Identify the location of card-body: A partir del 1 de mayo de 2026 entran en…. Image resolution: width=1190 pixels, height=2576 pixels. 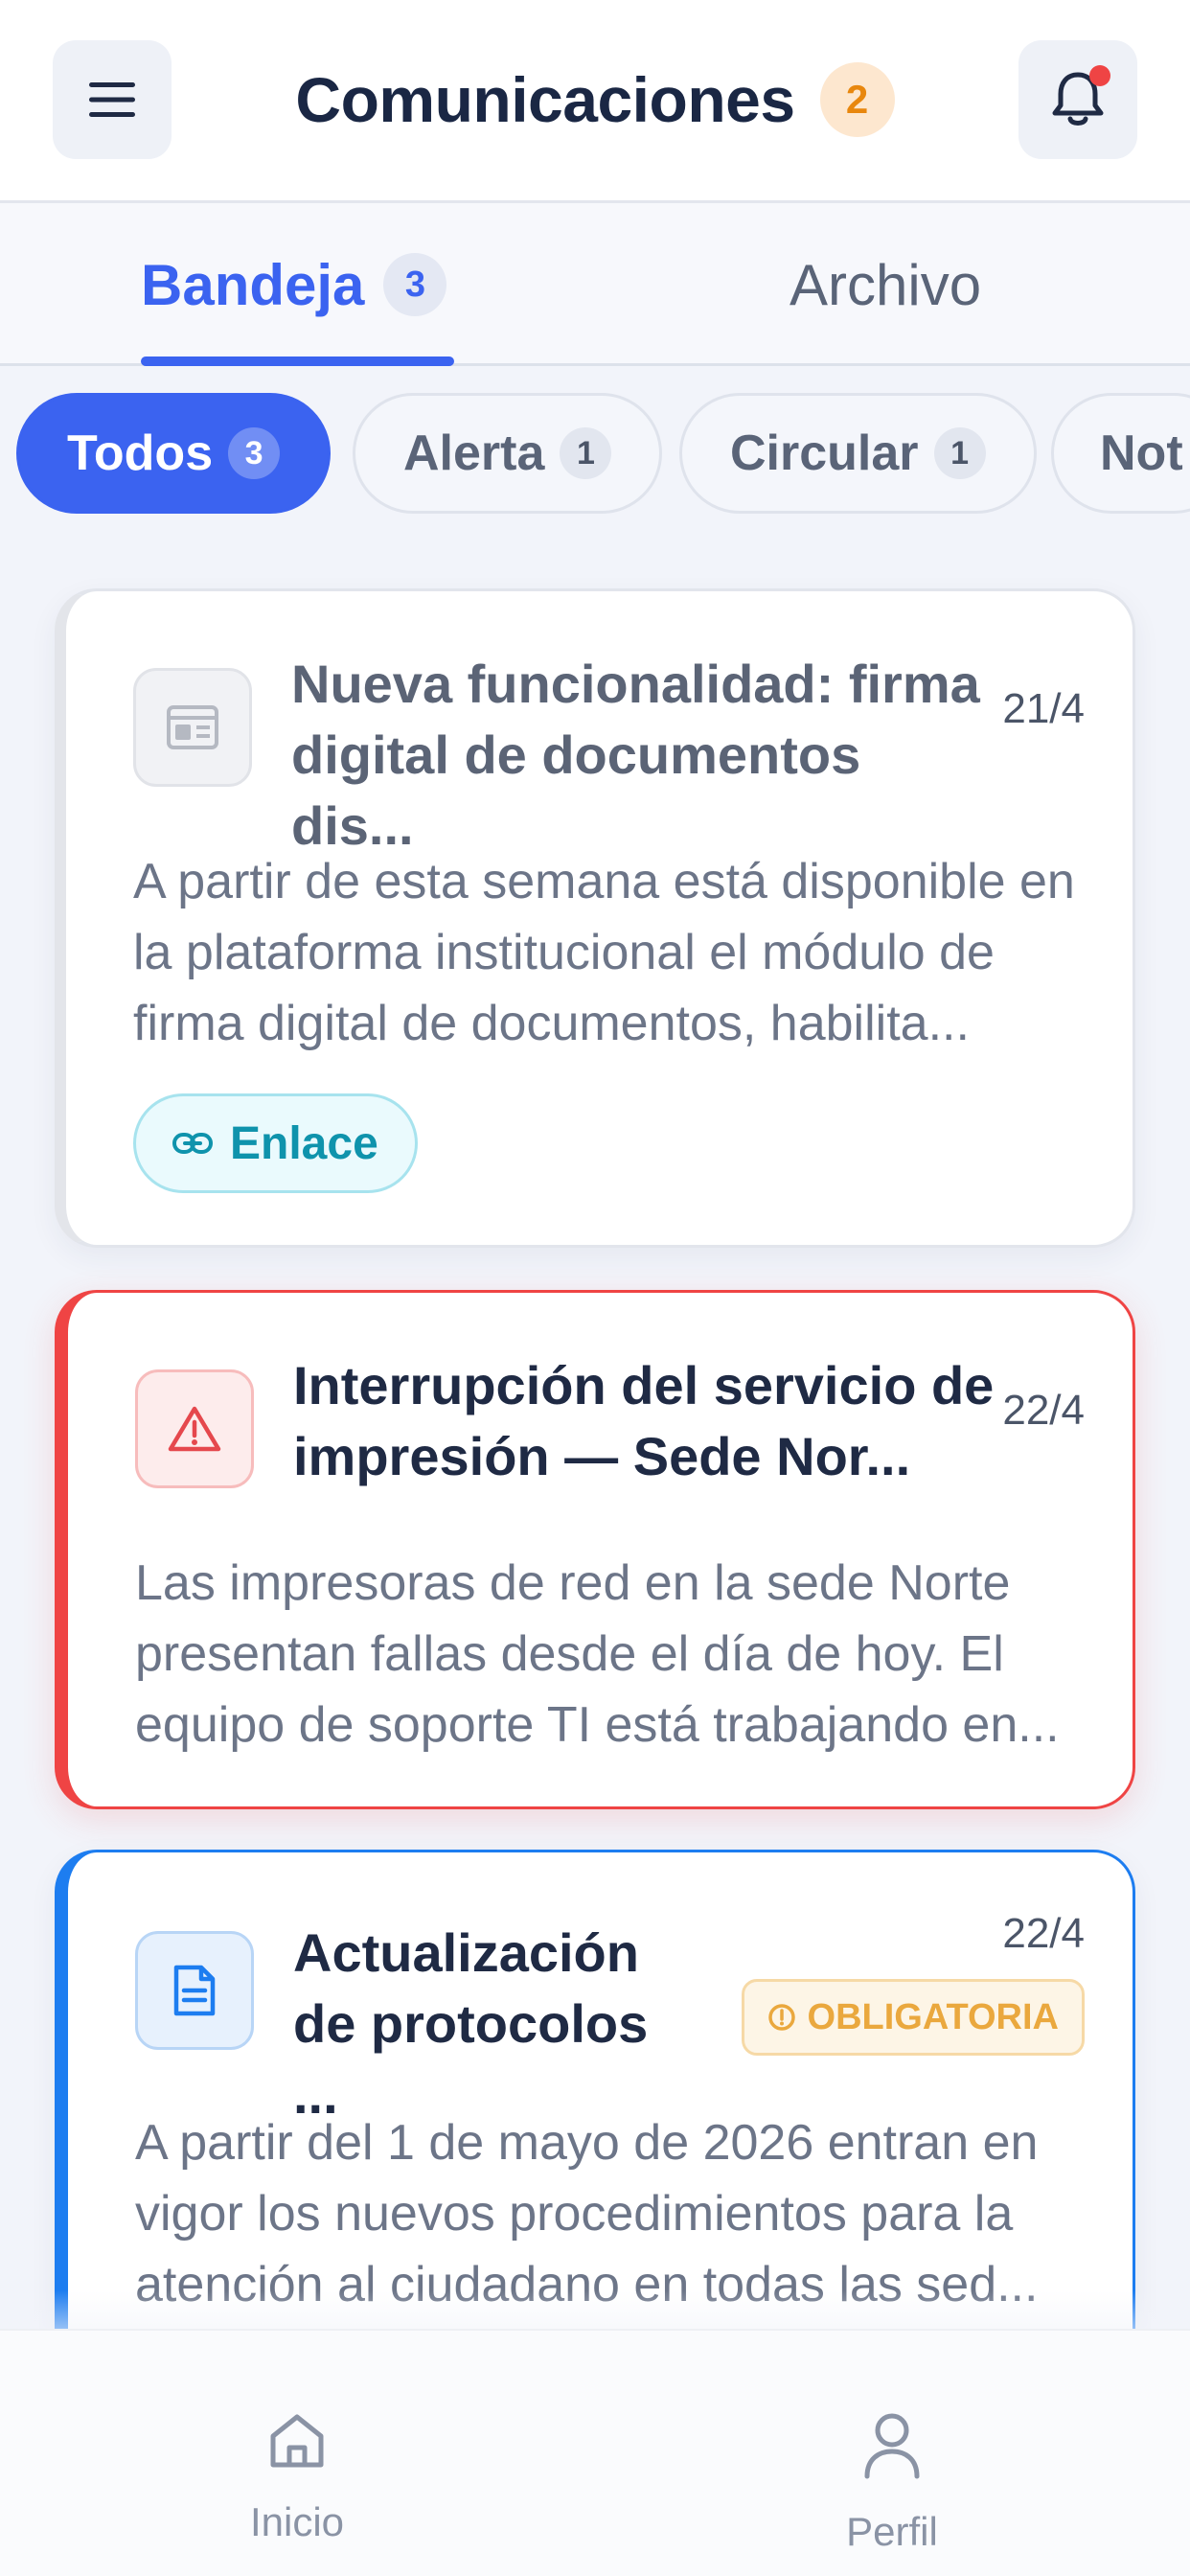
(587, 2213).